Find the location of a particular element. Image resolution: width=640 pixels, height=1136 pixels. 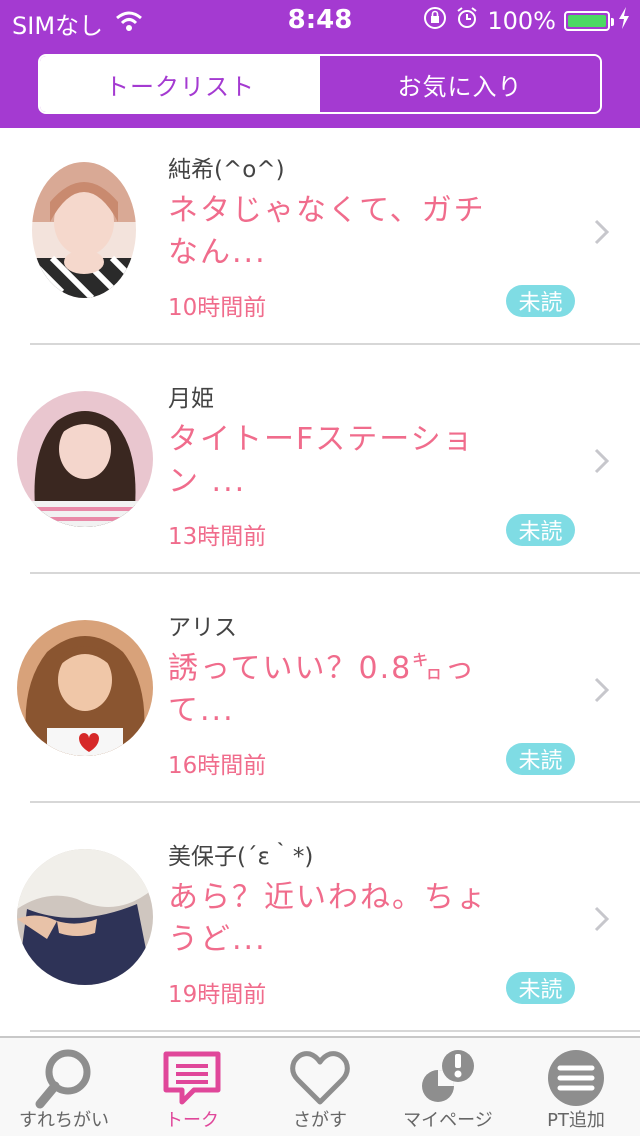

battery-percent: 100% is located at coordinates (521, 21).